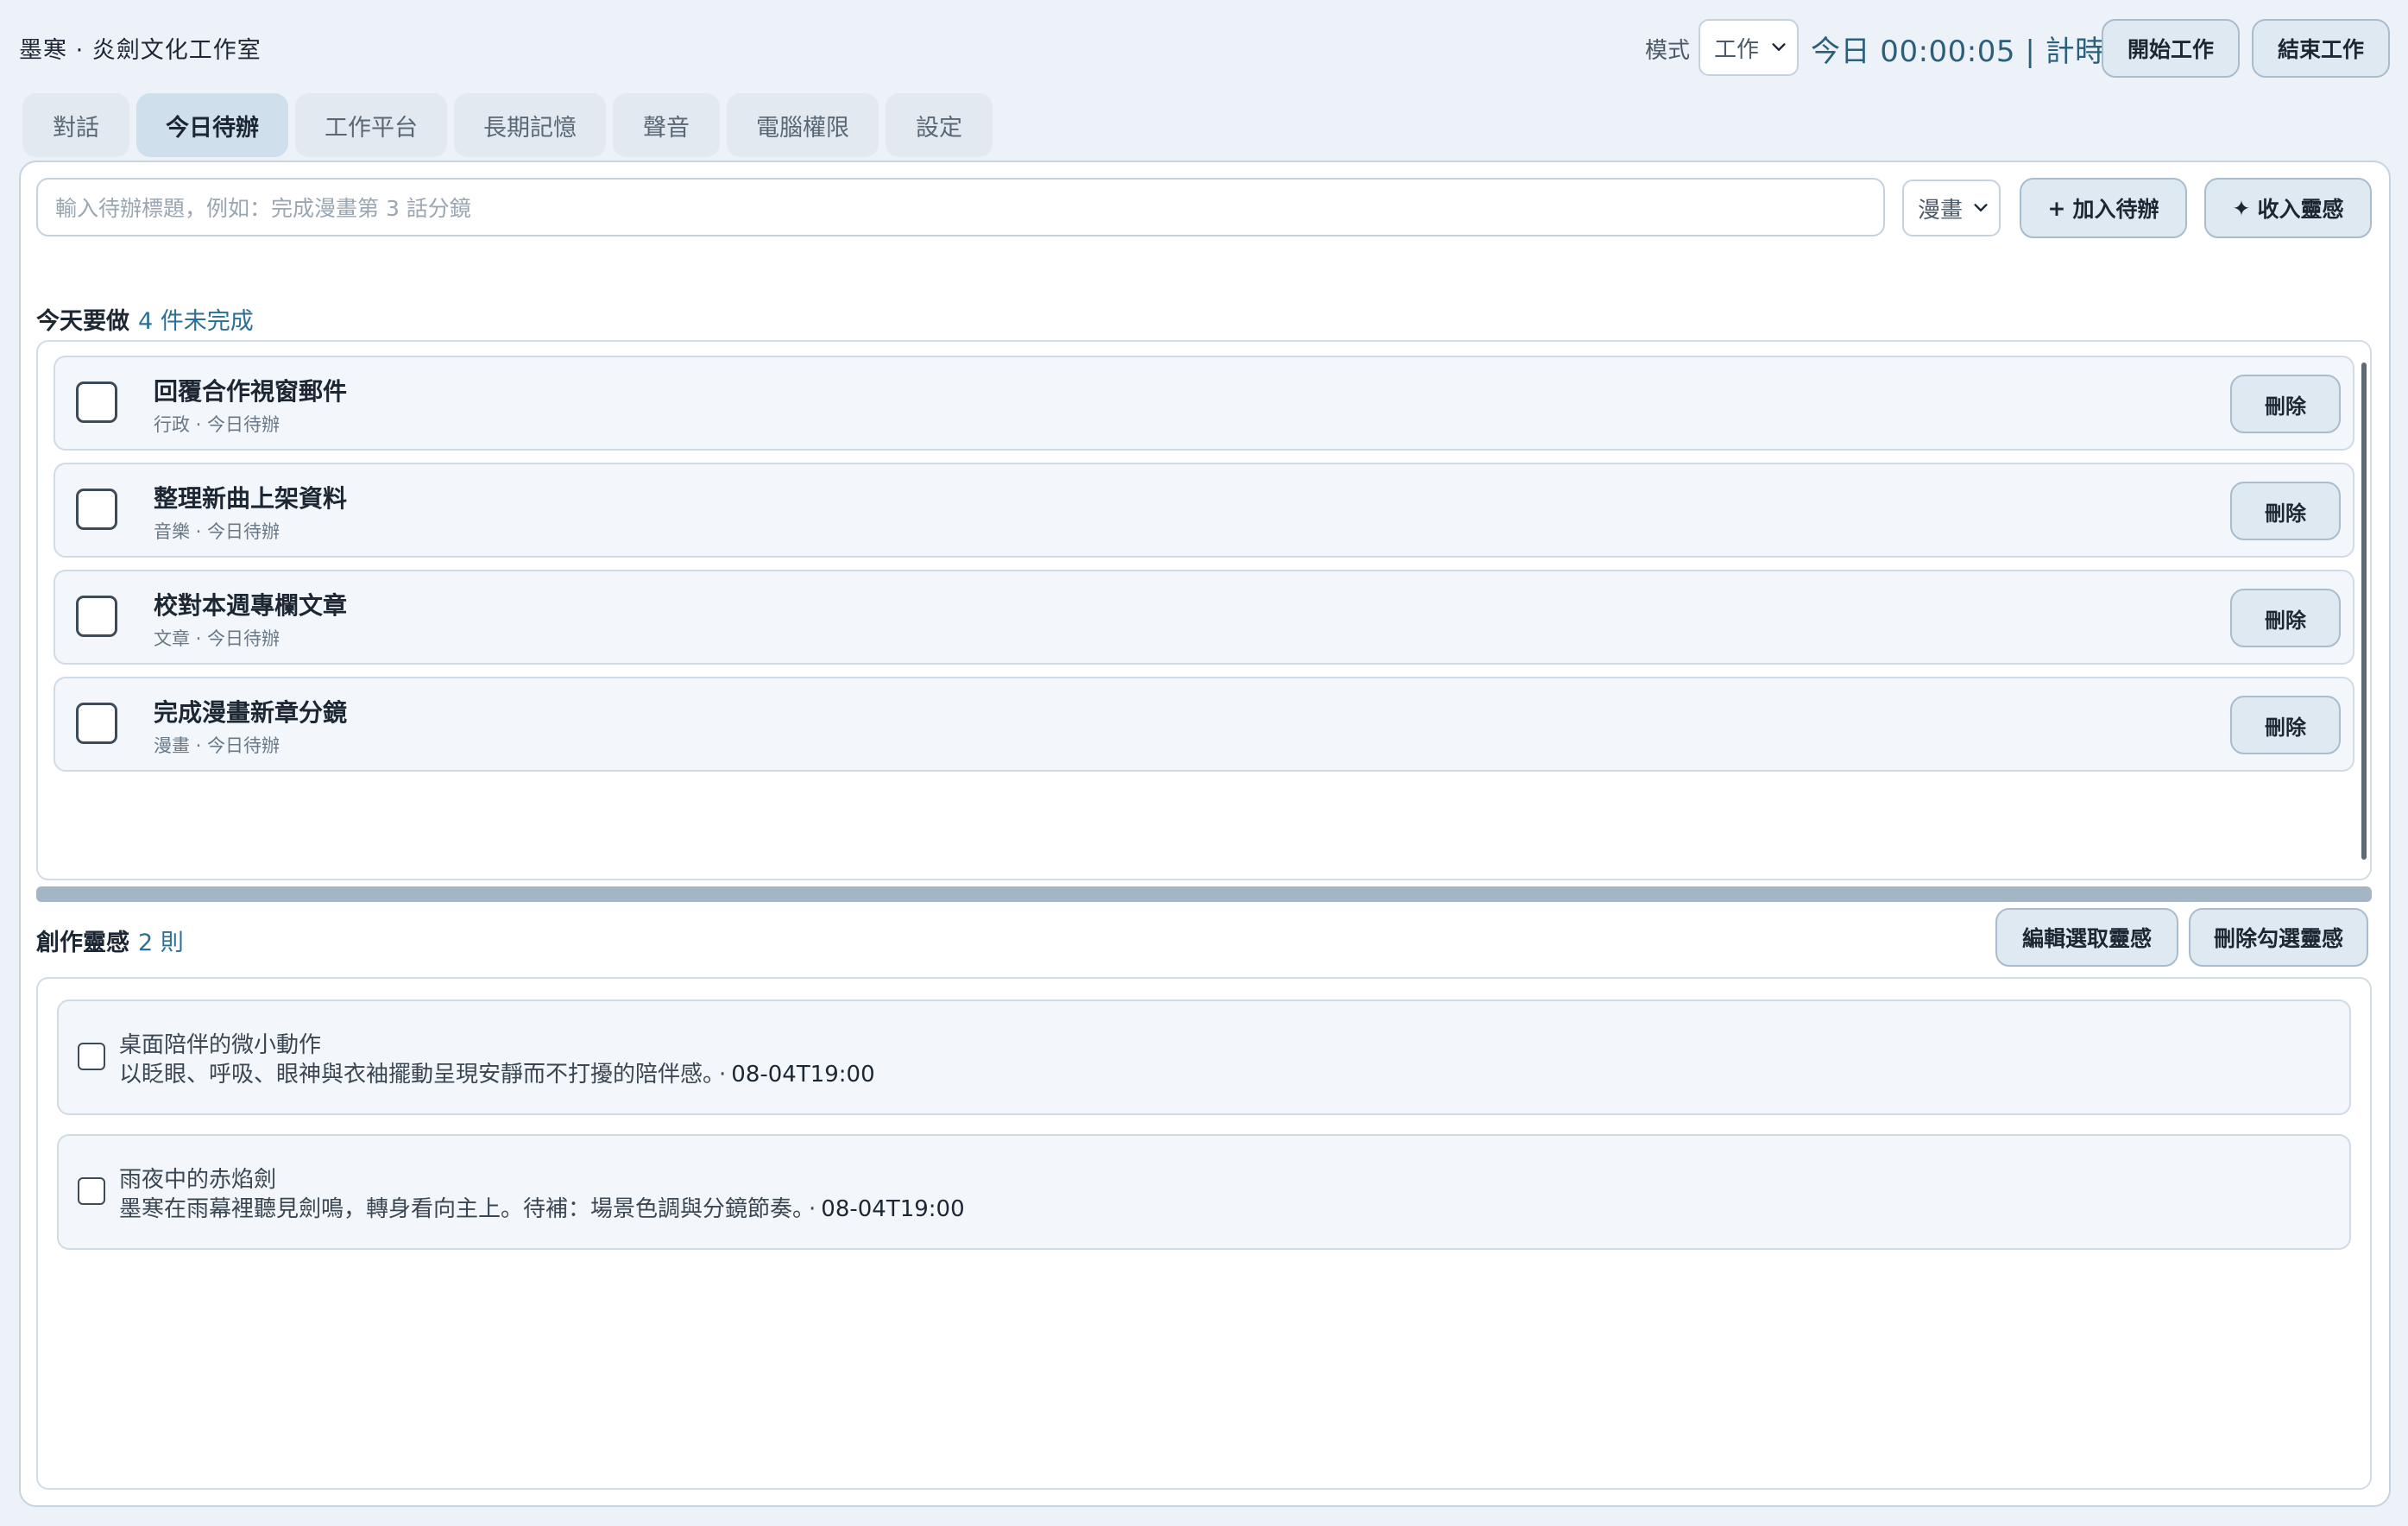 The height and width of the screenshot is (1526, 2408). I want to click on tab-today-todo: 今日待辦, so click(212, 125).